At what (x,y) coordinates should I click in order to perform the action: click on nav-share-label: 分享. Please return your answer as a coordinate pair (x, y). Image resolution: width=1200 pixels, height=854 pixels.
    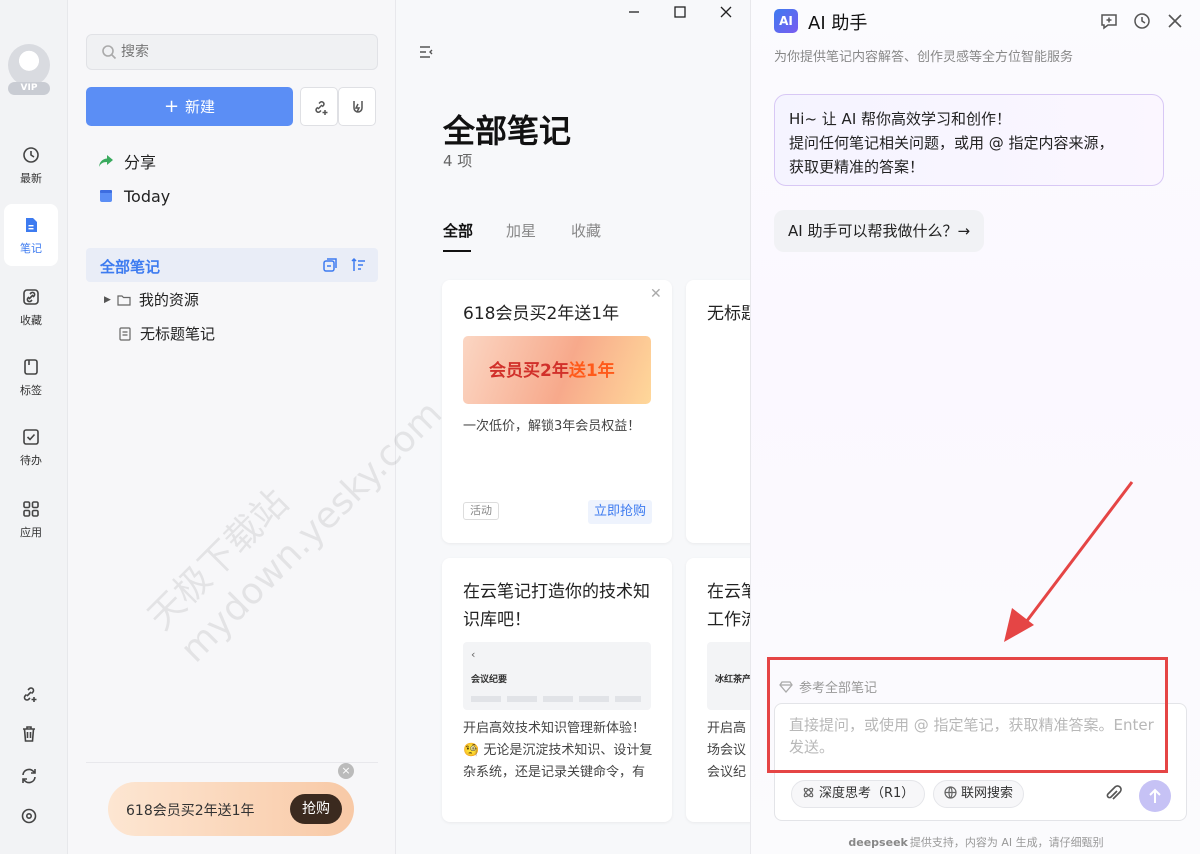
    Looking at the image, I should click on (140, 162).